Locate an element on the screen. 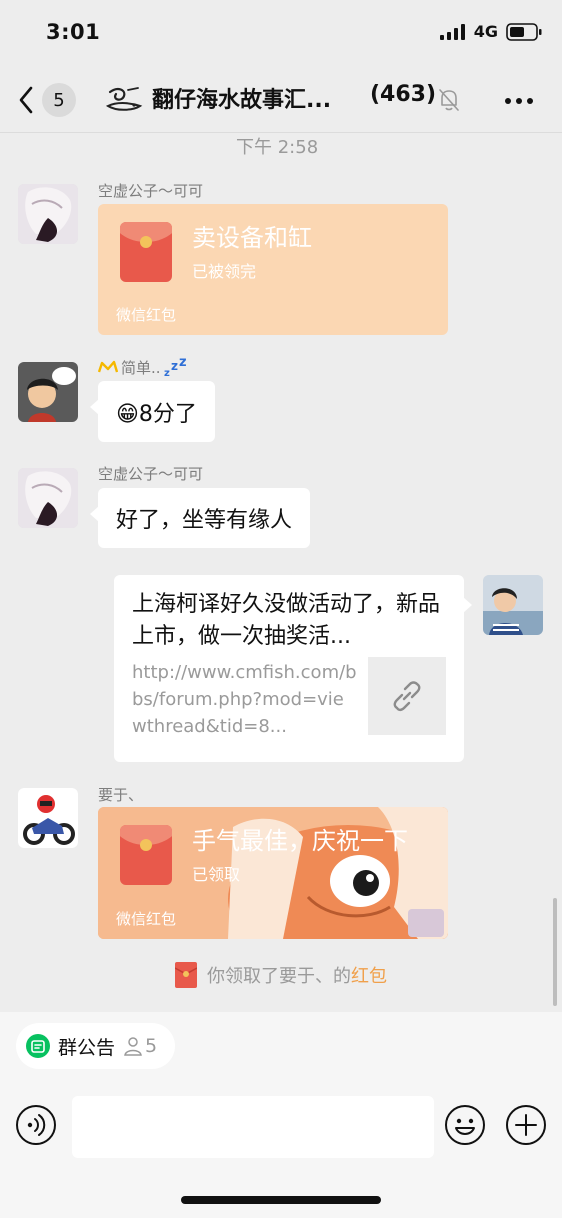 This screenshot has width=562, height=1218. chat-header: 5 翻仔海水故事汇... (463) is located at coordinates (281, 99).